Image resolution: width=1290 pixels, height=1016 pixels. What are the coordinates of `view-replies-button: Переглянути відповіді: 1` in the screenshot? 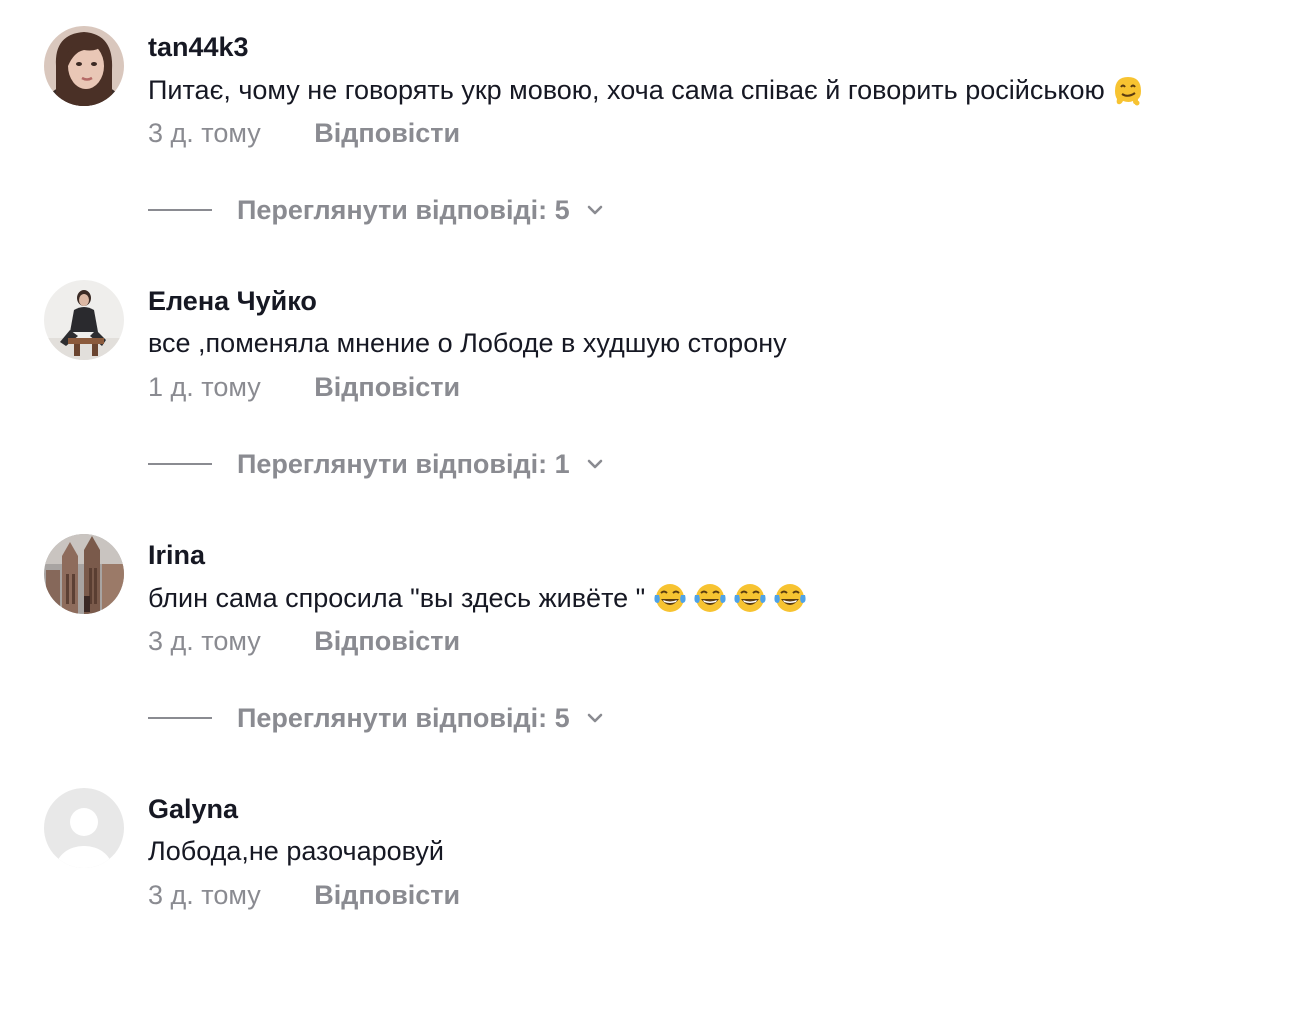 It's located at (377, 464).